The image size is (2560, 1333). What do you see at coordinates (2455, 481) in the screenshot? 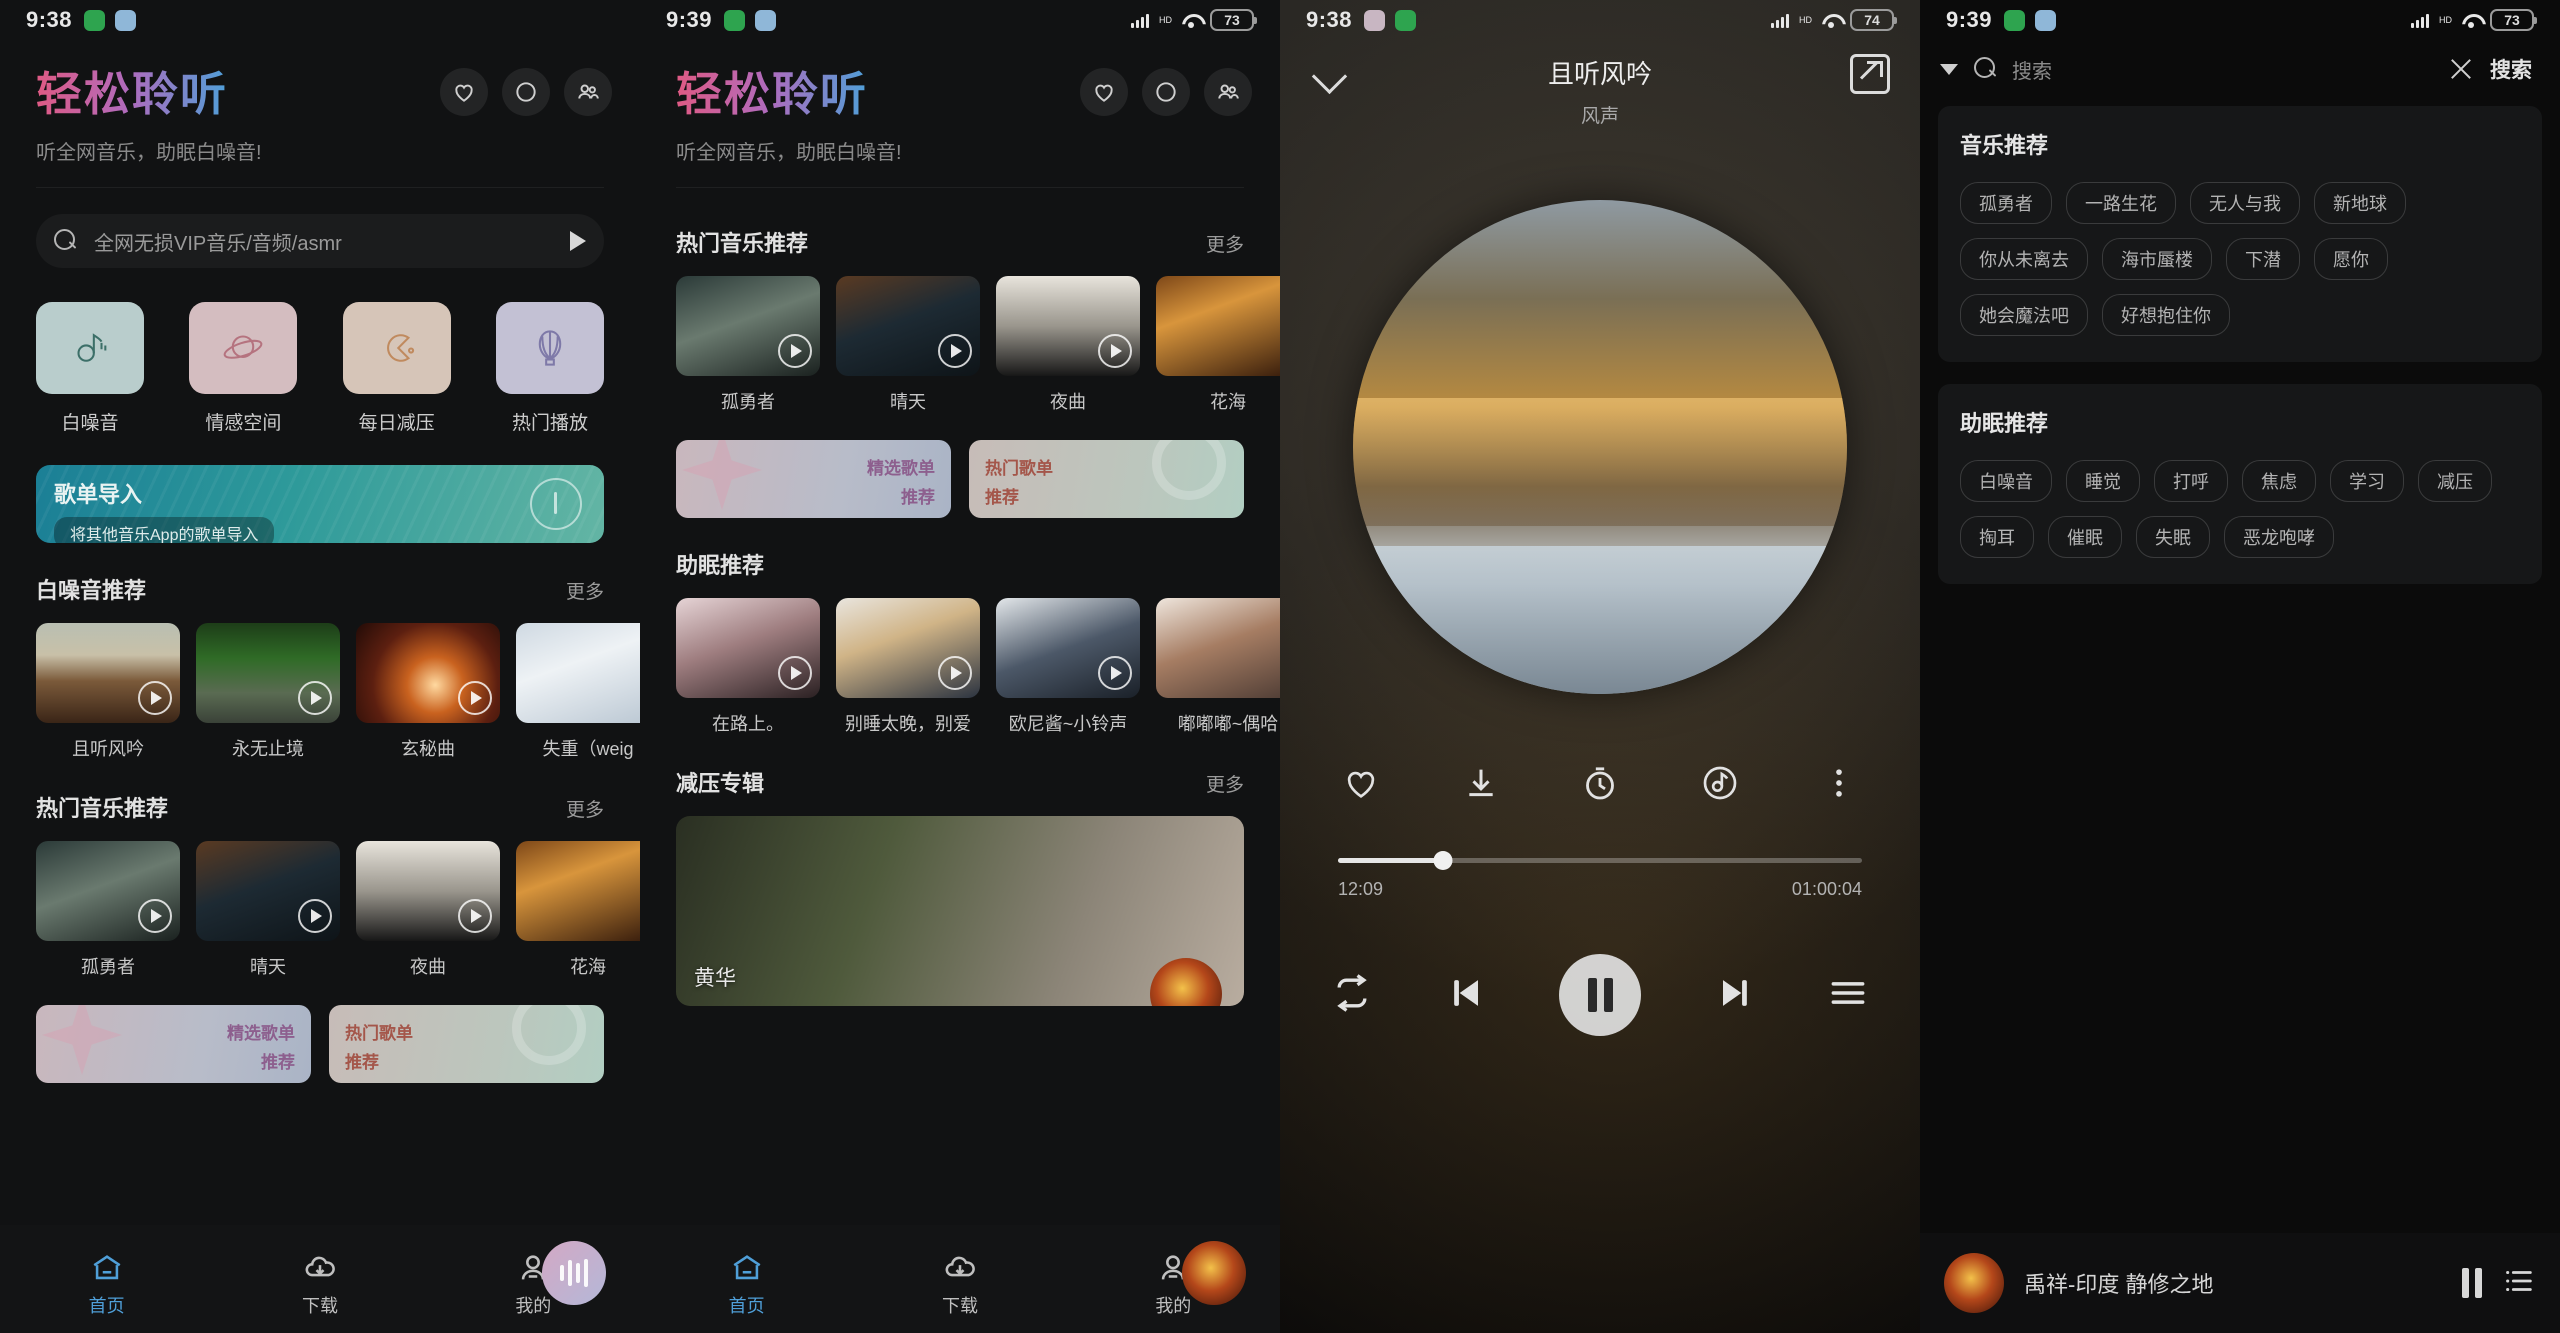
I see `tag-chip: 减压` at bounding box center [2455, 481].